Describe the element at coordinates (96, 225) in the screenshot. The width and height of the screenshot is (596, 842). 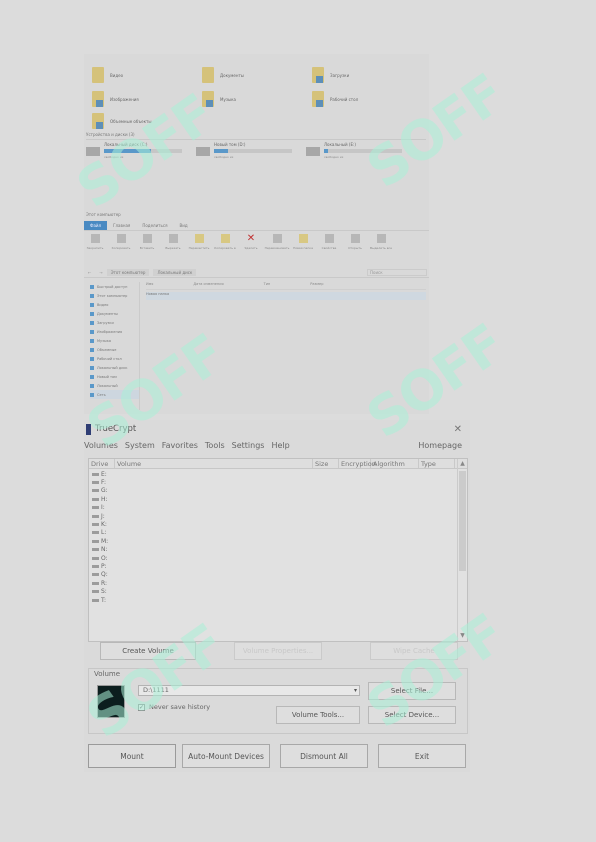
I see `ribbon-tab-file: Файл` at that location.